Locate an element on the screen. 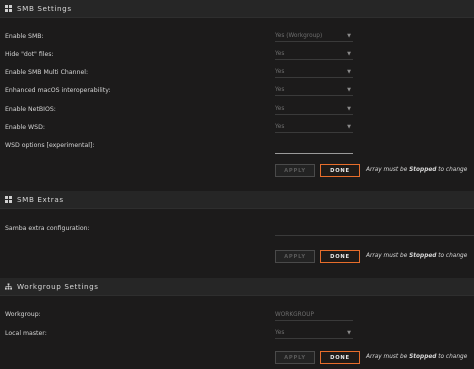 Image resolution: width=474 pixels, height=369 pixels. smb-multichannel-label: Enable SMB Multi Channel: is located at coordinates (47, 72).